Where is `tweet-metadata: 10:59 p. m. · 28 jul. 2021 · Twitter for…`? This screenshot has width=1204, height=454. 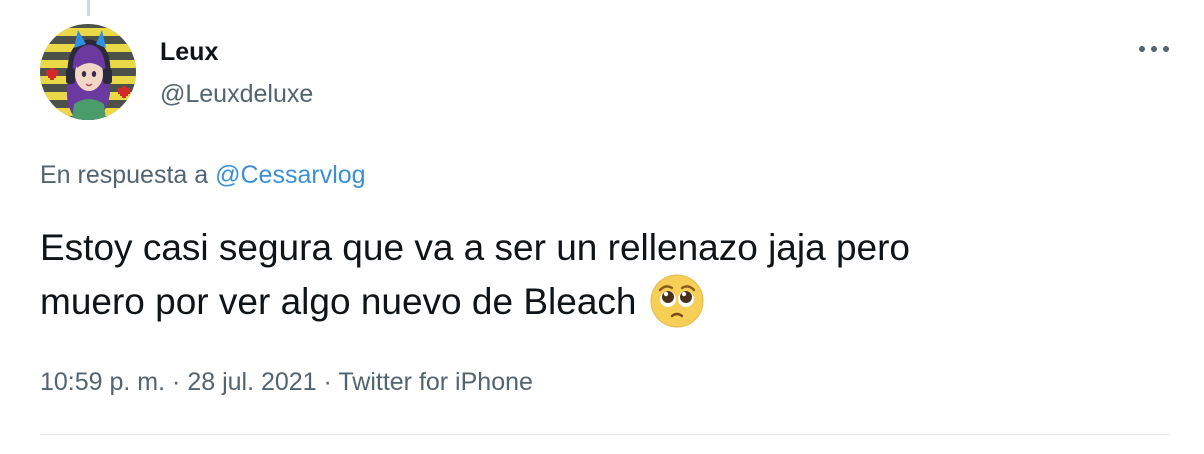 tweet-metadata: 10:59 p. m. · 28 jul. 2021 · Twitter for… is located at coordinates (286, 382).